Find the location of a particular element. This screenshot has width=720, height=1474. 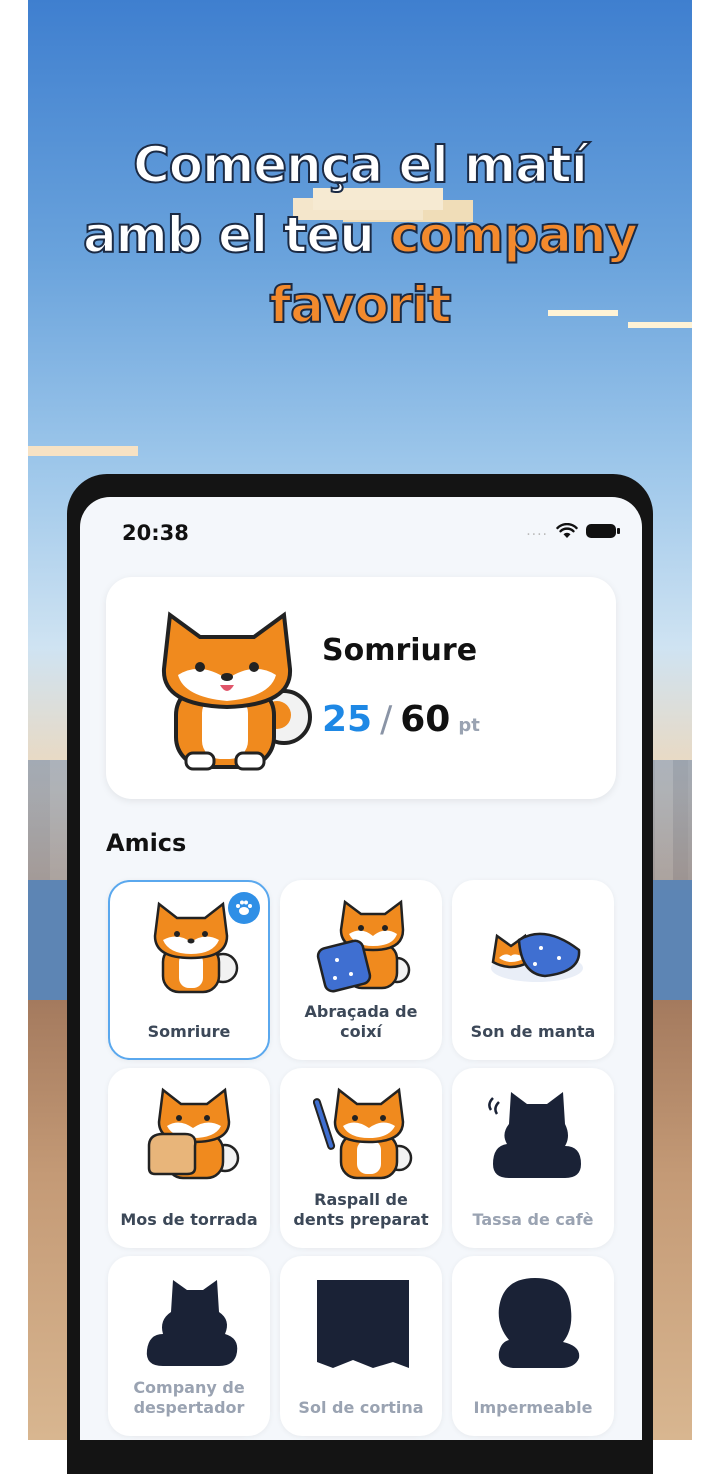

friend-tile-son-de-manta: Son de manta is located at coordinates (533, 970).